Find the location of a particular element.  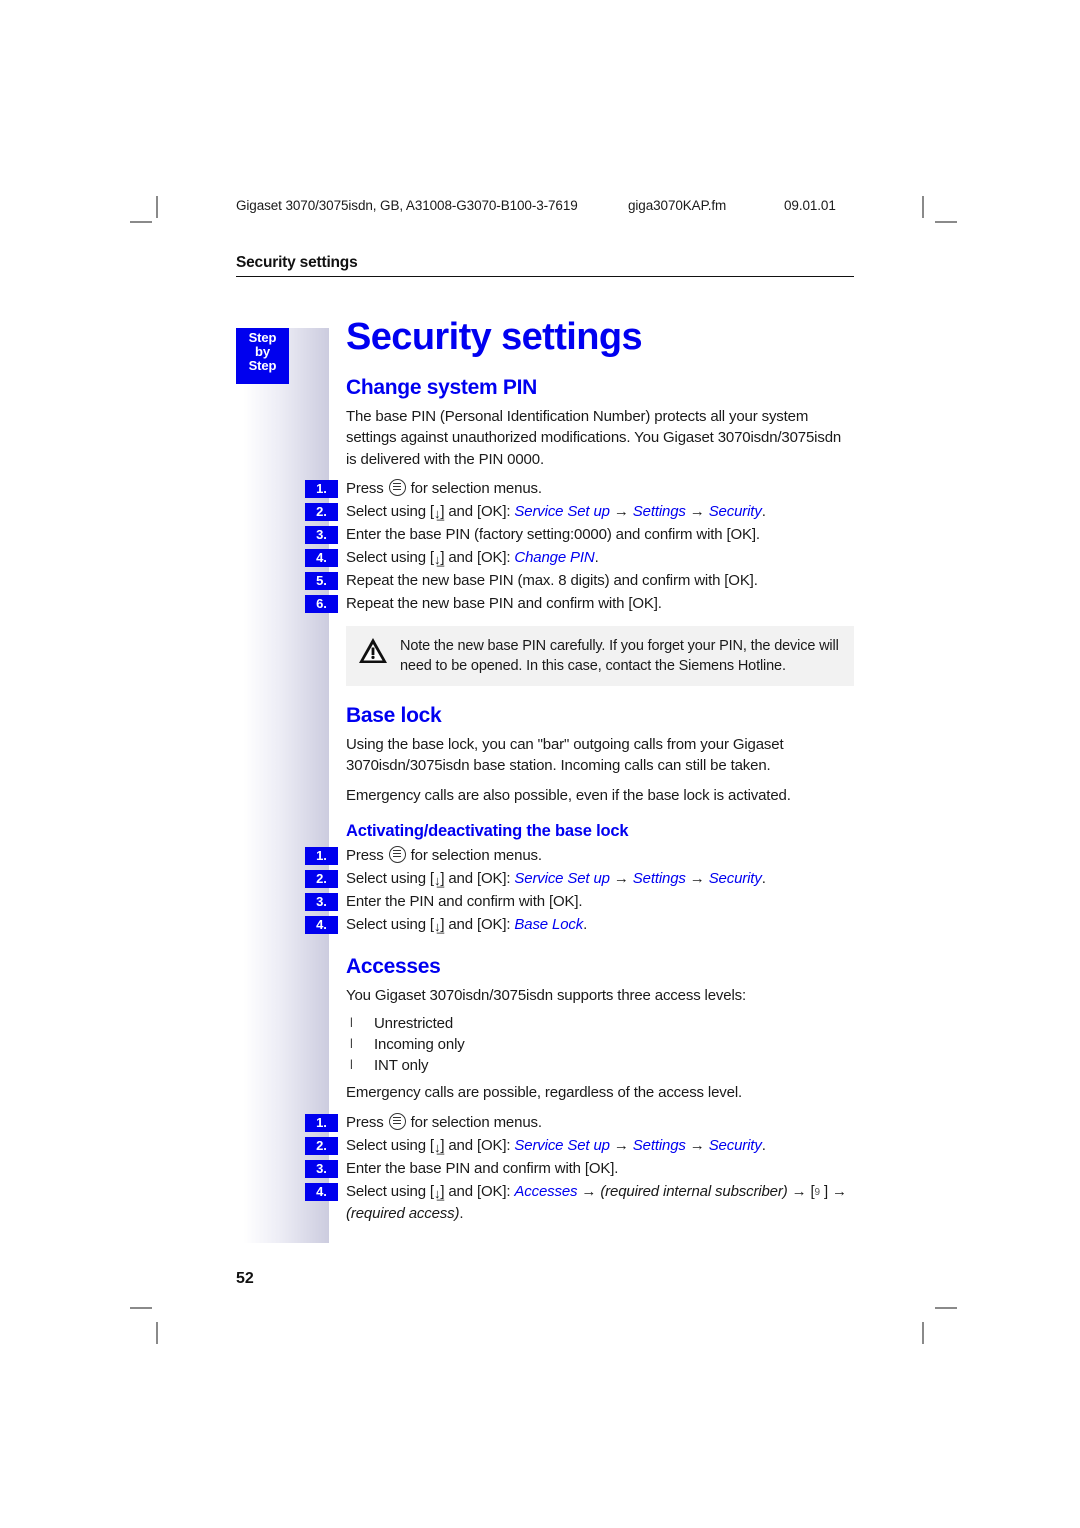

page-title: Security settings is located at coordinates (494, 337).